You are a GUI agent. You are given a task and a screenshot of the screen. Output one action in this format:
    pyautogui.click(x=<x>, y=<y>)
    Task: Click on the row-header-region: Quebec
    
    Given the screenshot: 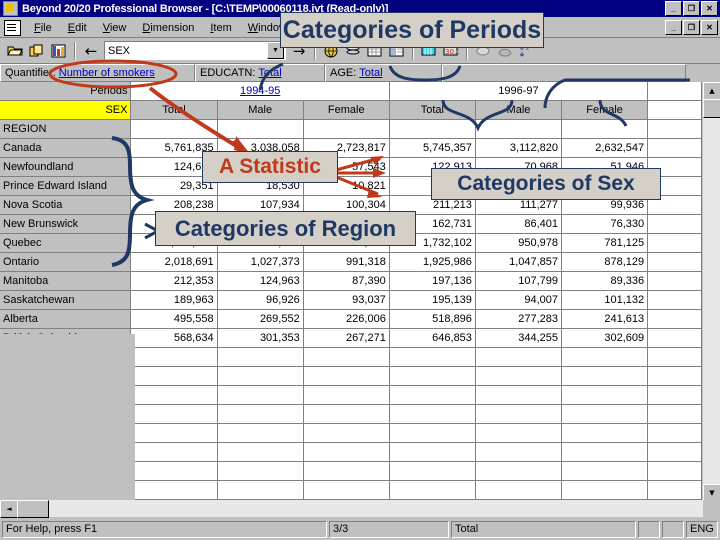 What is the action you would take?
    pyautogui.click(x=66, y=243)
    